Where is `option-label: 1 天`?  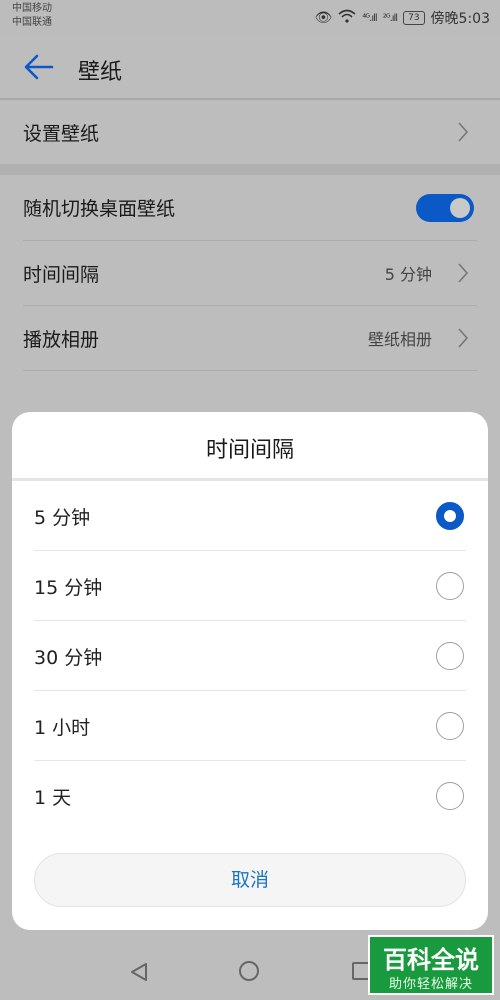
option-label: 1 天 is located at coordinates (53, 798).